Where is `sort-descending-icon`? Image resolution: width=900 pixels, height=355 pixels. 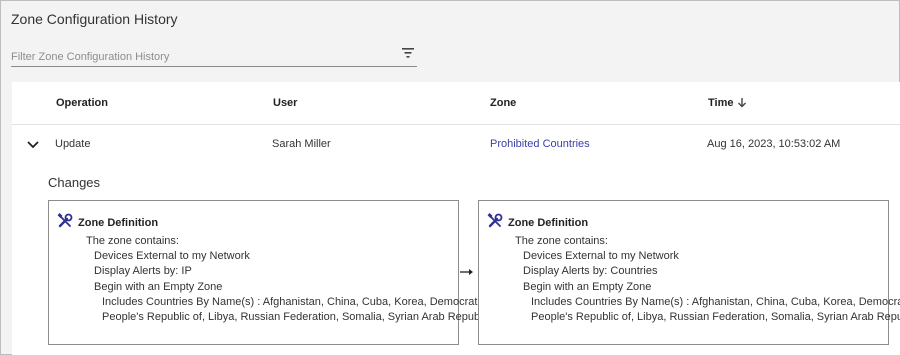 sort-descending-icon is located at coordinates (742, 102).